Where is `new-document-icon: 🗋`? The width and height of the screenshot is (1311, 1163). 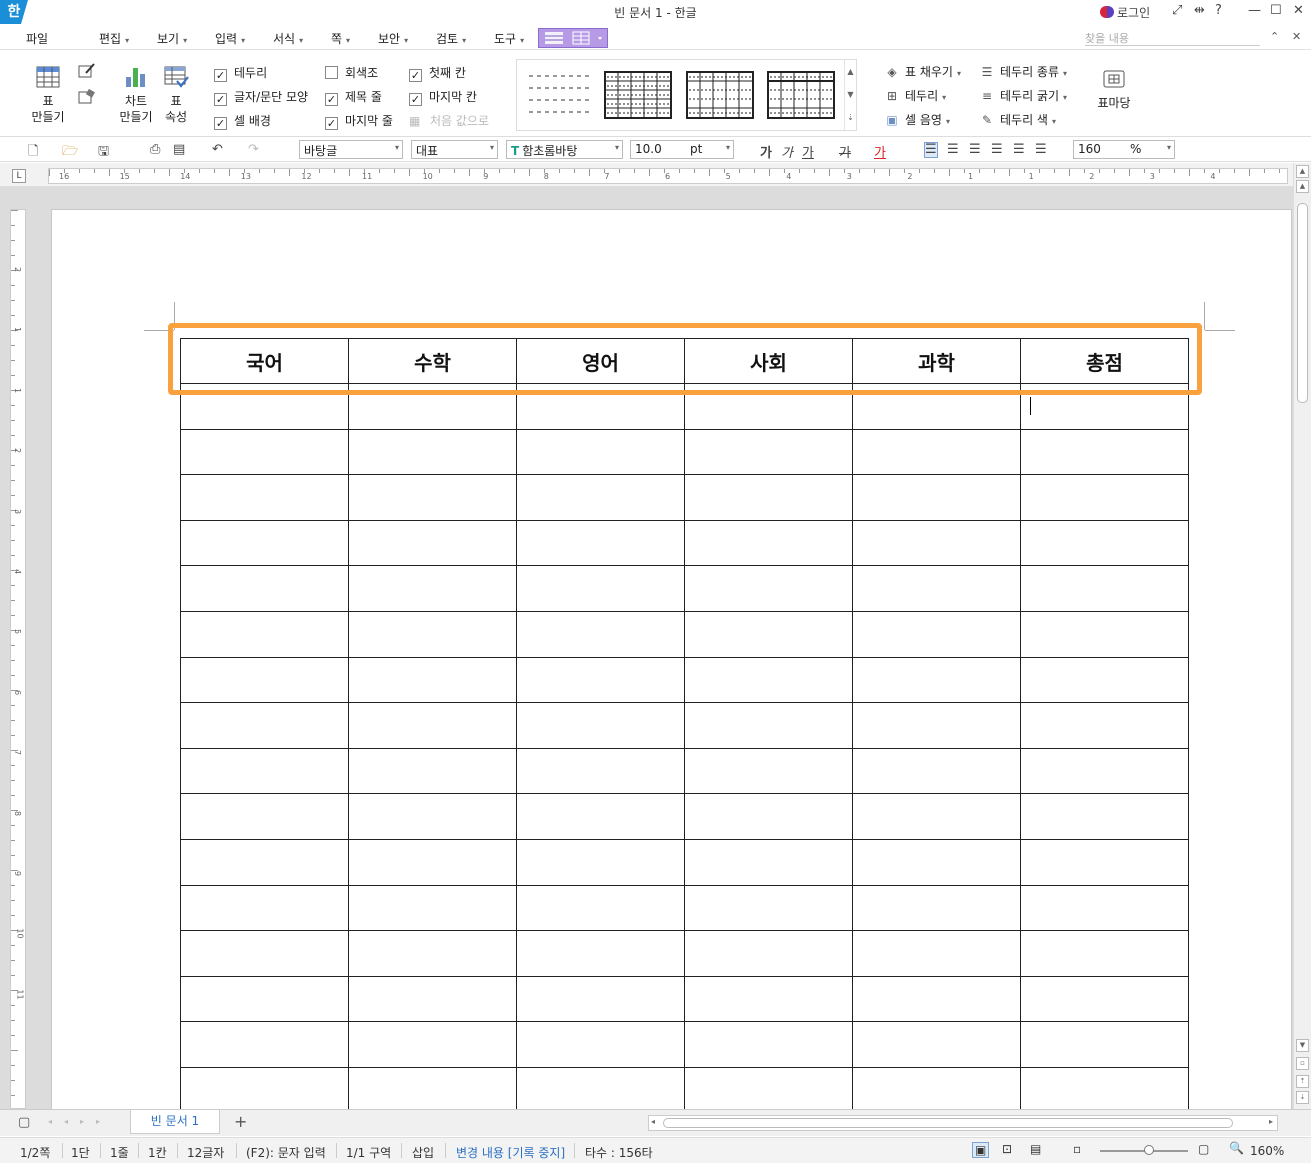 new-document-icon: 🗋 is located at coordinates (33, 153).